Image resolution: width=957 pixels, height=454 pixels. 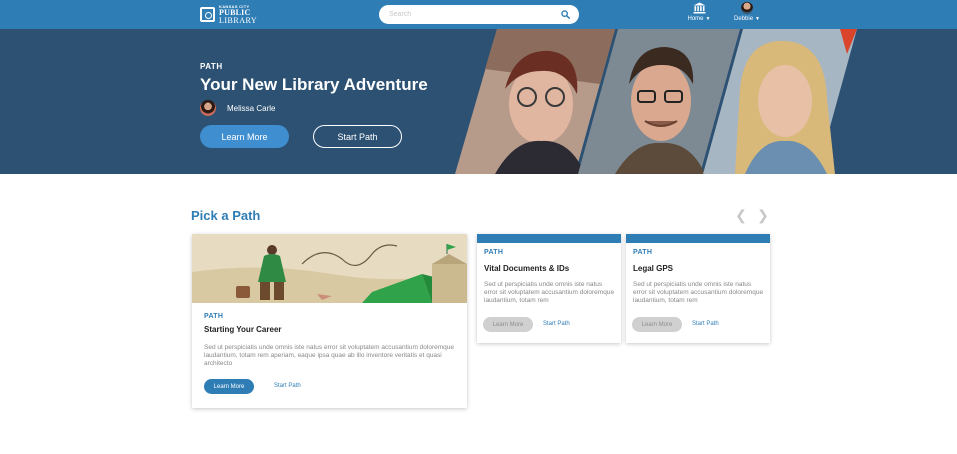 I want to click on user-avatar, so click(x=747, y=8).